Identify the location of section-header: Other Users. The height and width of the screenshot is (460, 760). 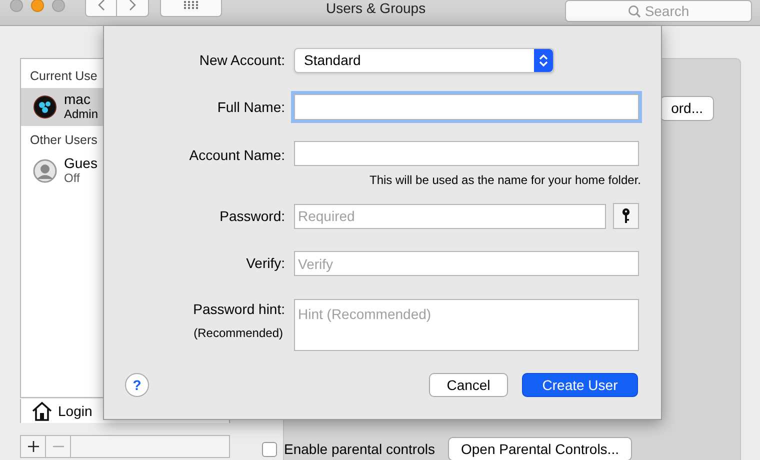
(63, 140).